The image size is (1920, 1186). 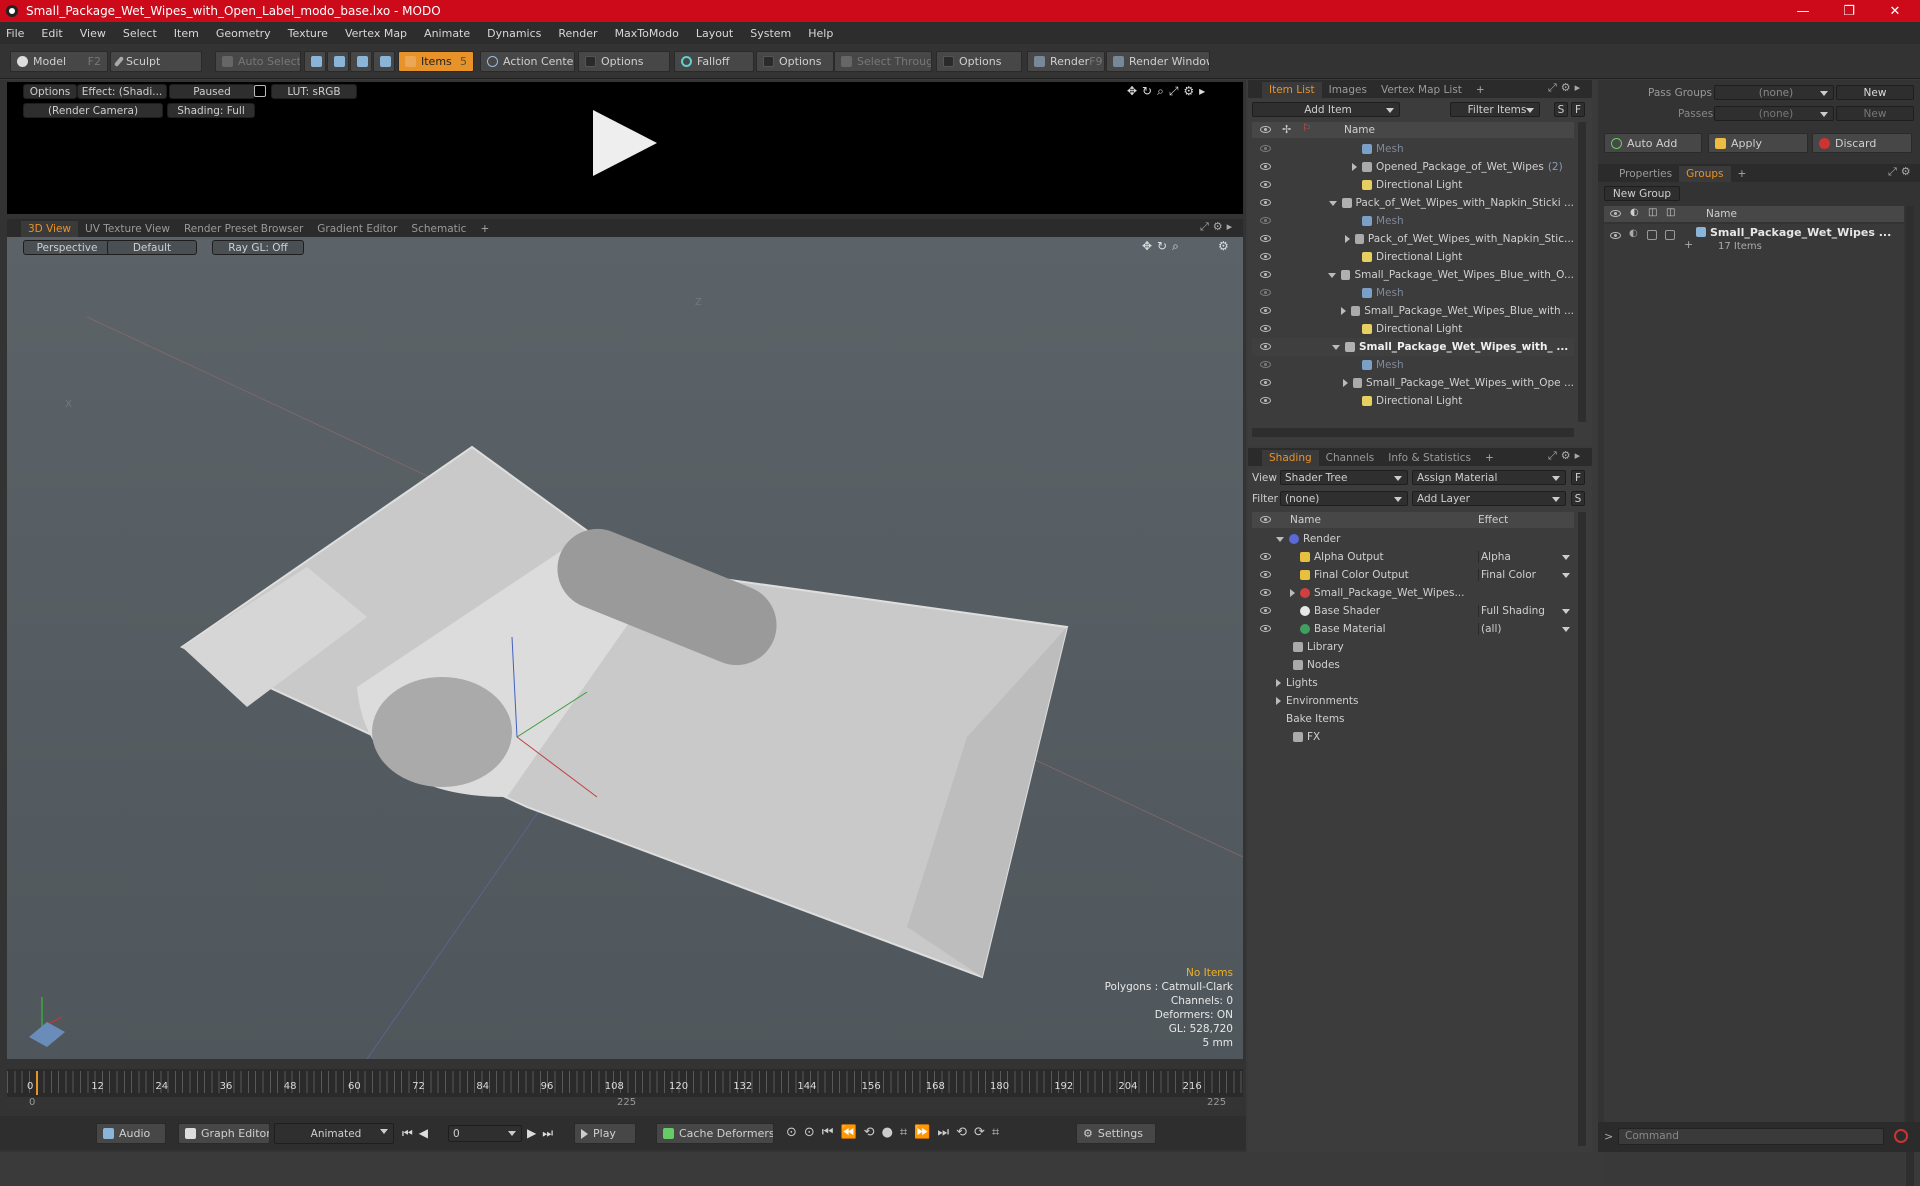 What do you see at coordinates (127, 229) in the screenshot?
I see `tab-uv-texture-view: UV Texture View` at bounding box center [127, 229].